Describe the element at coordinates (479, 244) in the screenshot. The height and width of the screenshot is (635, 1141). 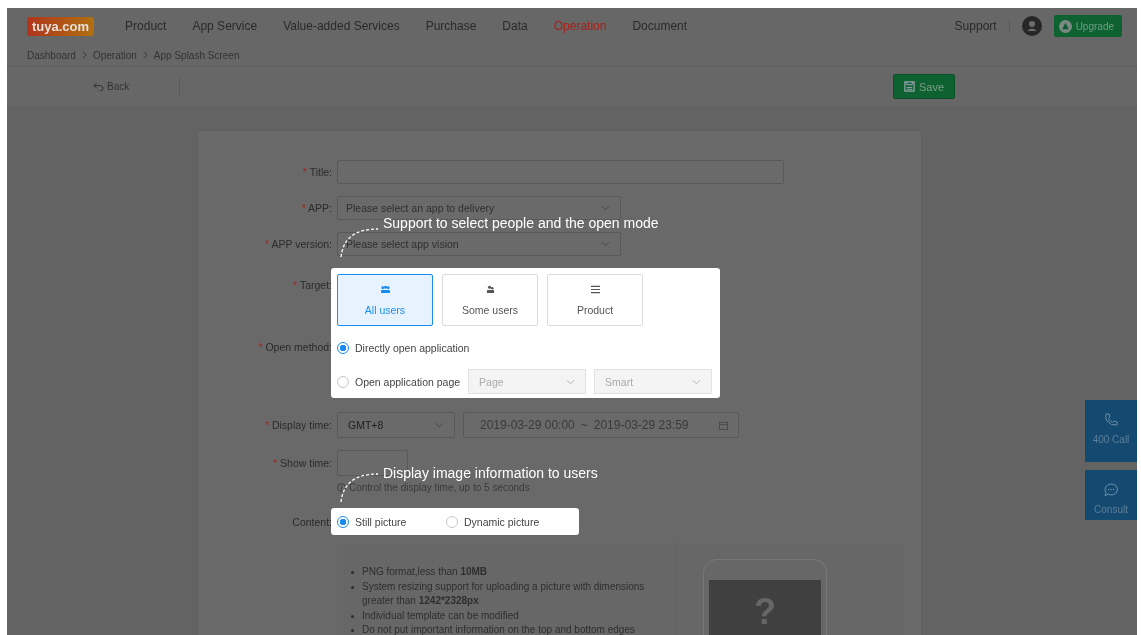
I see `app-version-select: Please select app vision` at that location.